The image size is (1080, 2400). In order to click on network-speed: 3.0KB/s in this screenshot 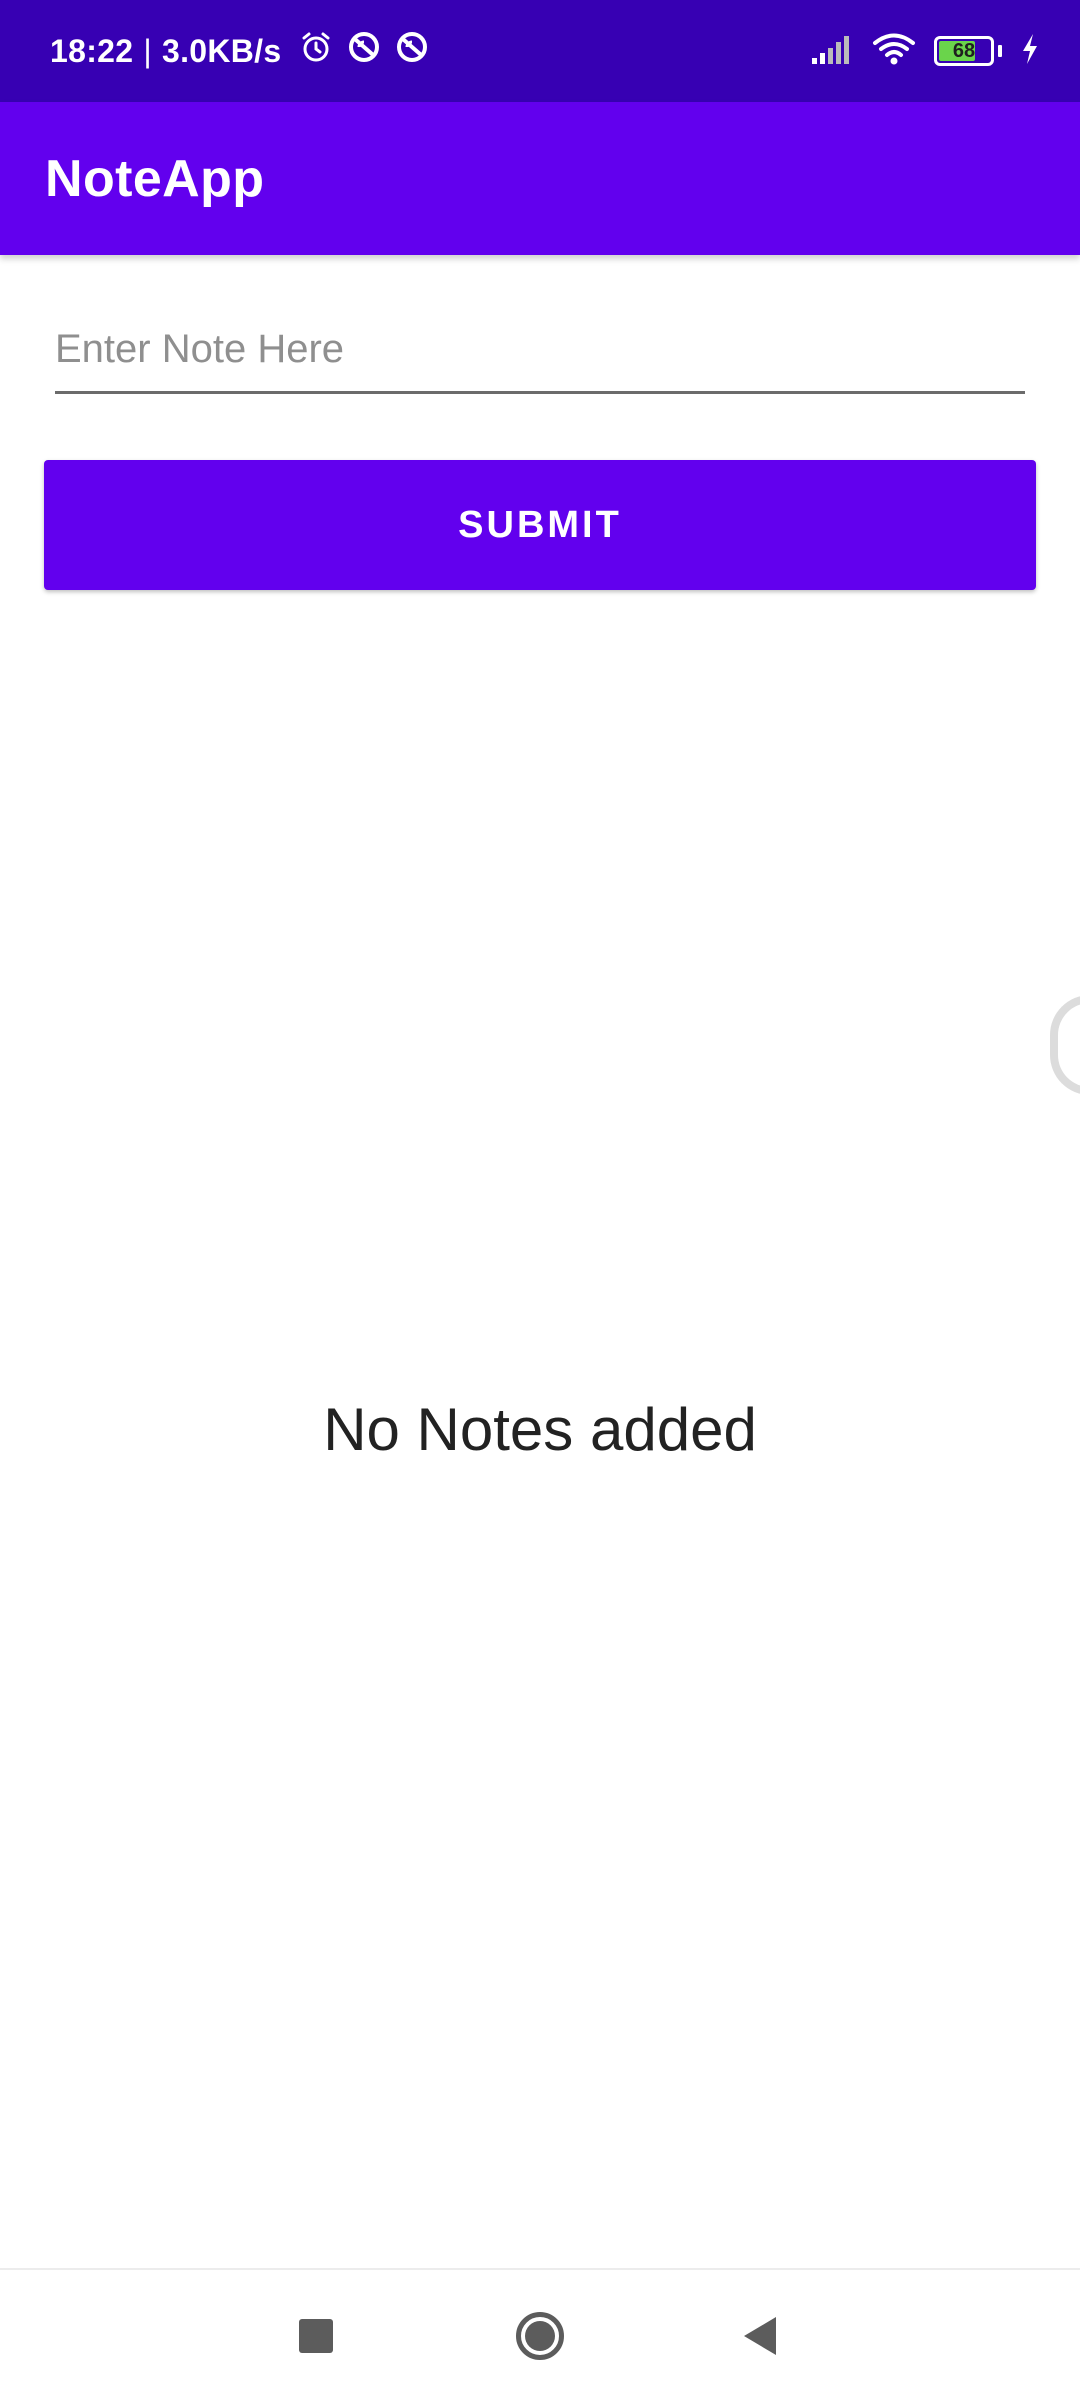, I will do `click(221, 50)`.